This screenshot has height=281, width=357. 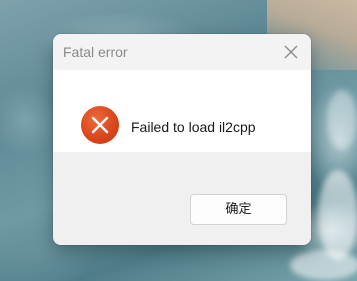 I want to click on ok-button: 确定, so click(x=238, y=209).